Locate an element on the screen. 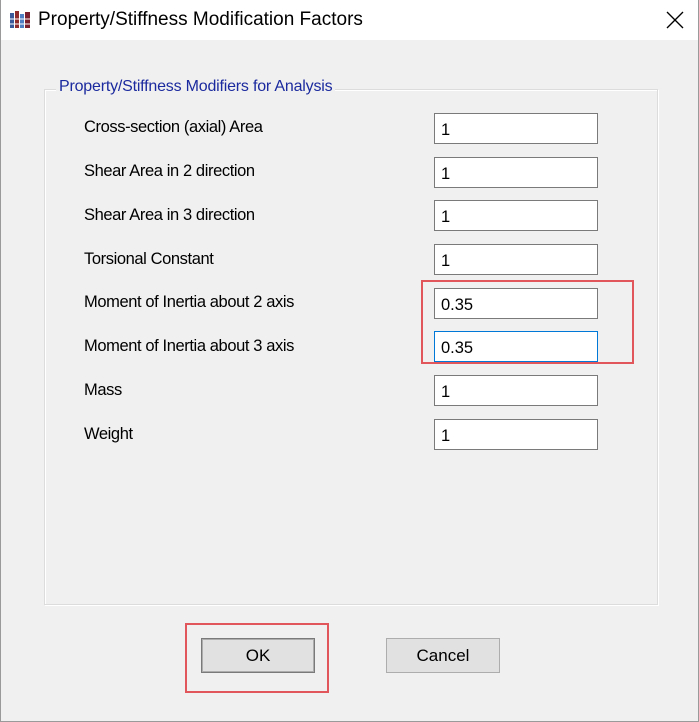  label-axial-area: Cross-section (axial) Area is located at coordinates (173, 127).